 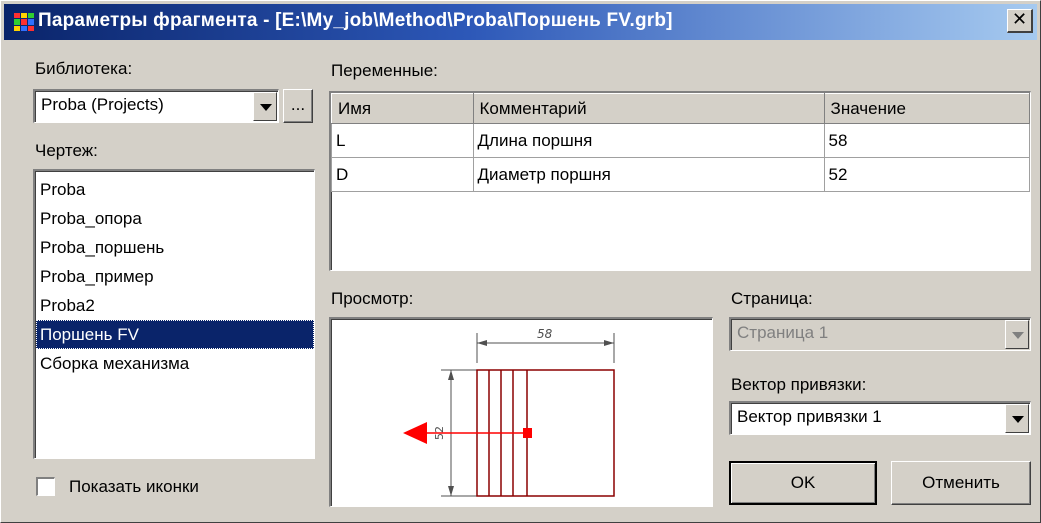 What do you see at coordinates (509, 412) in the screenshot?
I see `preview-drawing: 58 52` at bounding box center [509, 412].